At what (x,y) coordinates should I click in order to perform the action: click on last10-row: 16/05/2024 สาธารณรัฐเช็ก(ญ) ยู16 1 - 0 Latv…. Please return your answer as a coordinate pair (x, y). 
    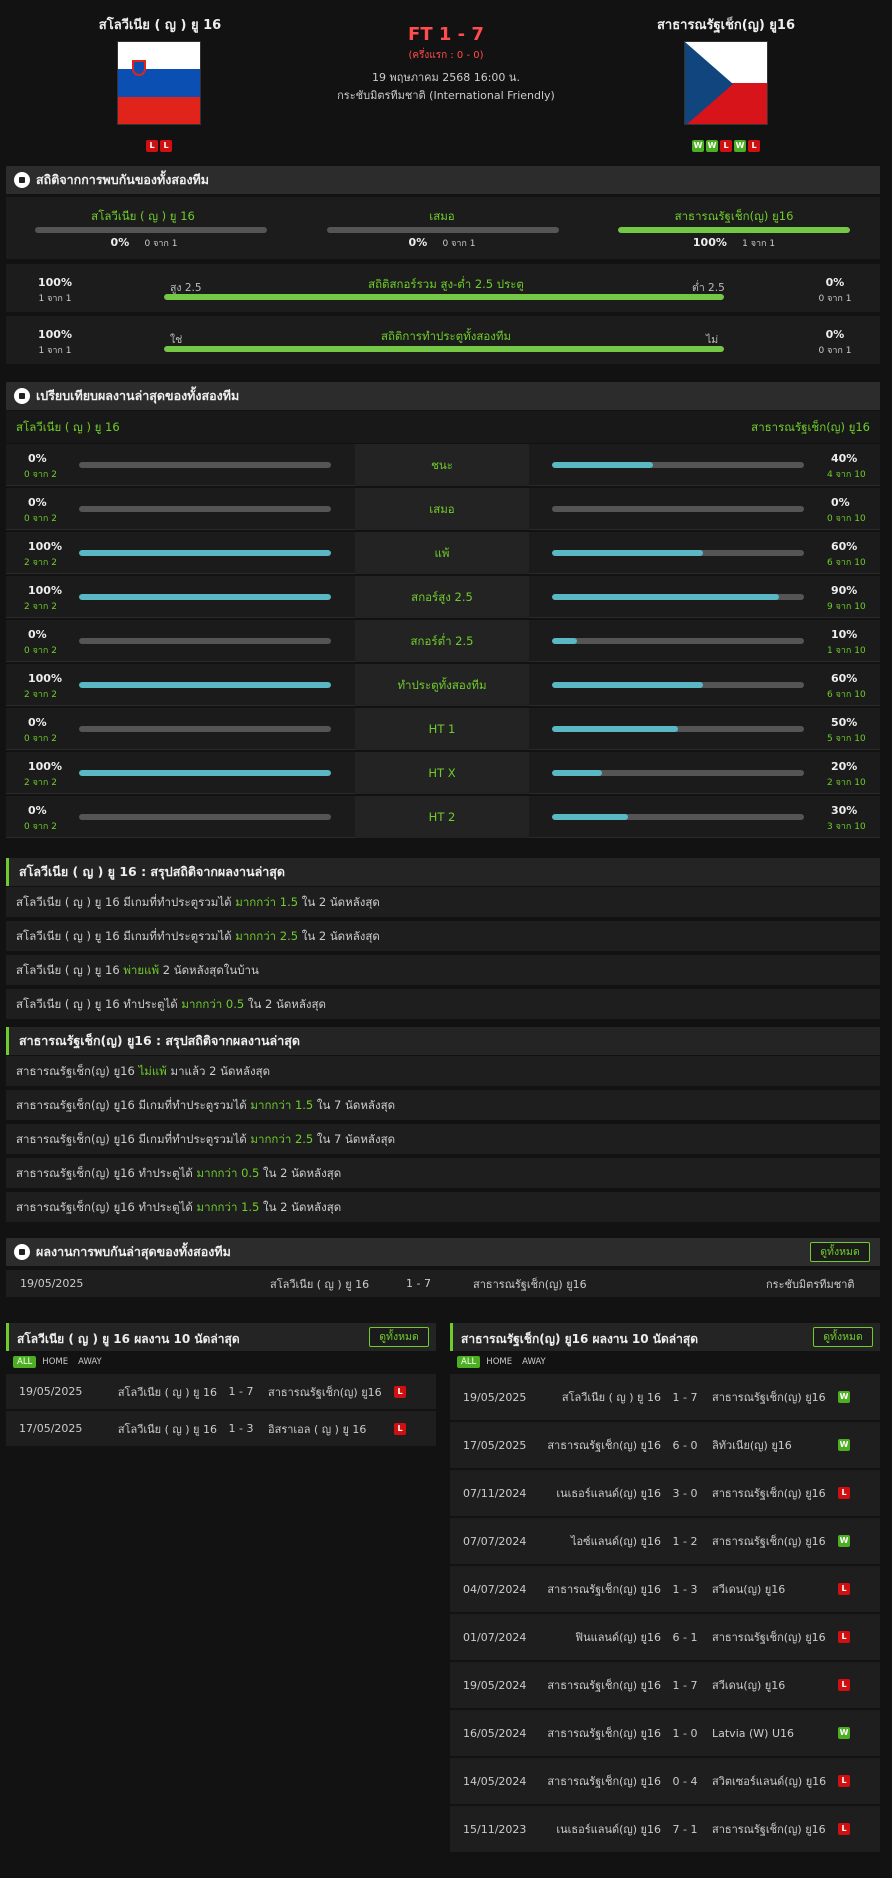
    Looking at the image, I should click on (665, 1733).